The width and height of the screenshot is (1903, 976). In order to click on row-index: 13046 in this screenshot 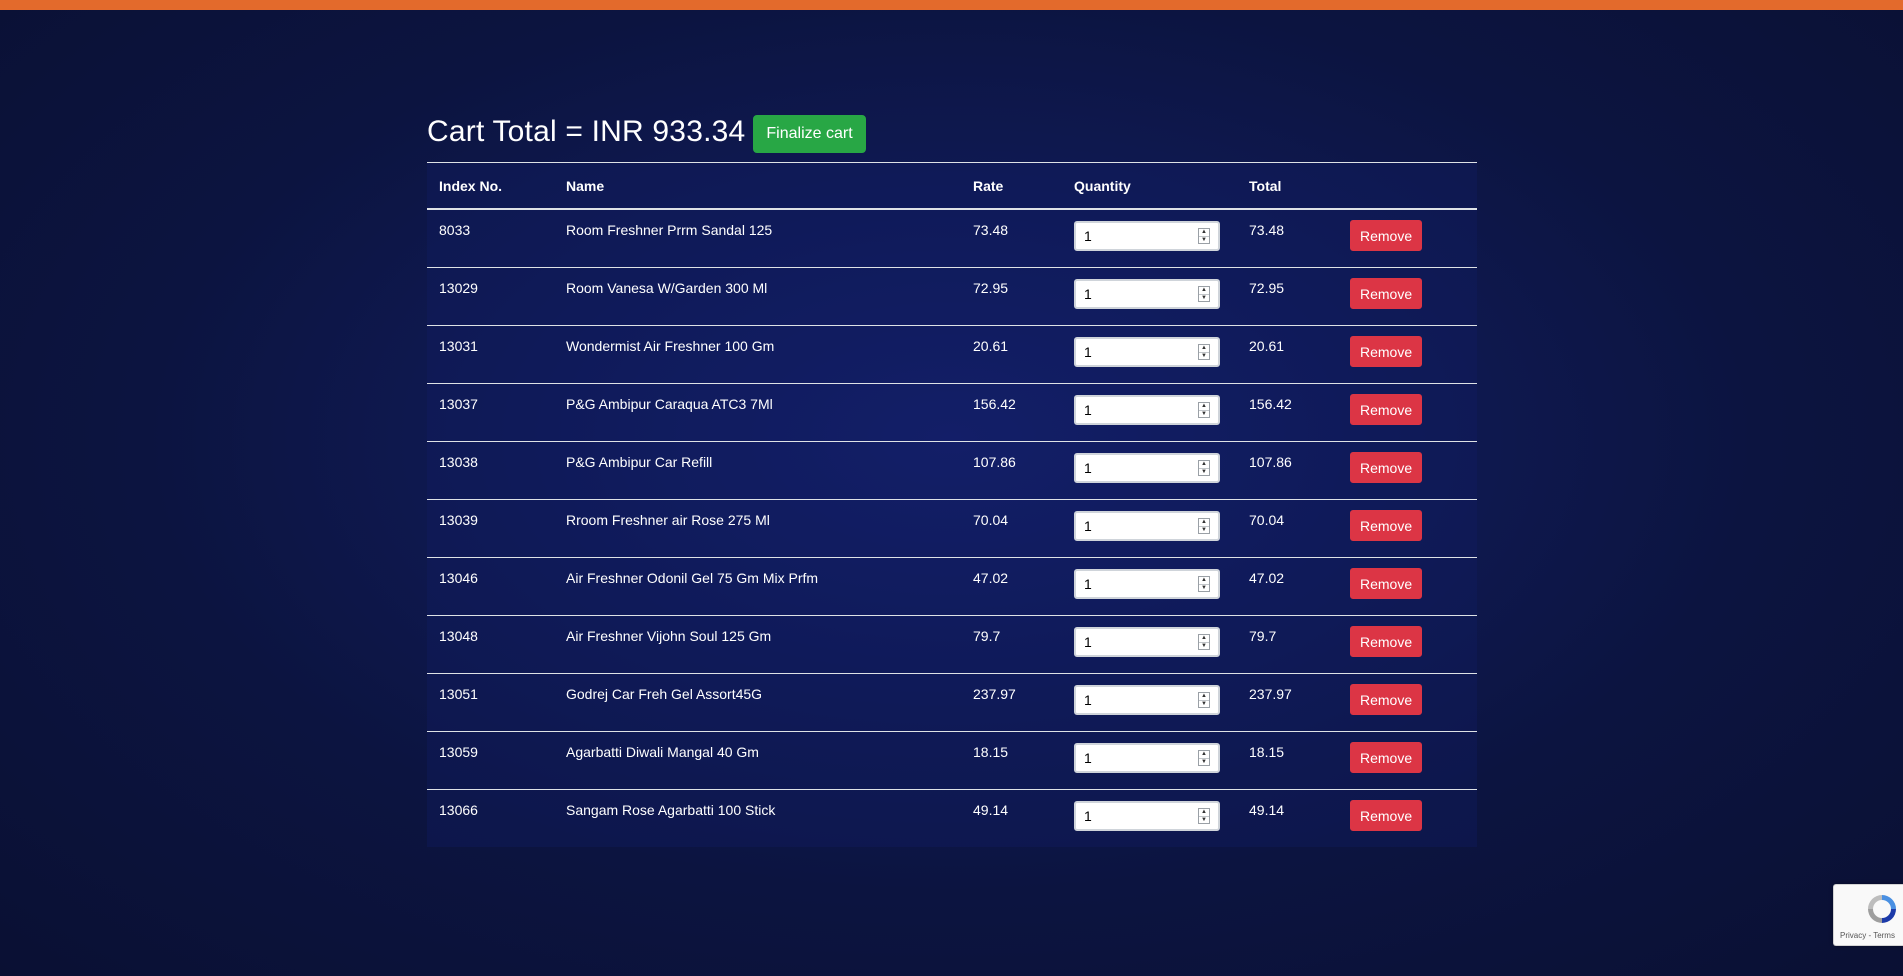, I will do `click(490, 586)`.